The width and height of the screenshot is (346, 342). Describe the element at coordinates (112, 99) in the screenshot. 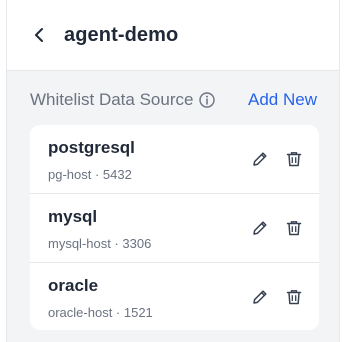

I see `section-title: Whitelist Data Source` at that location.